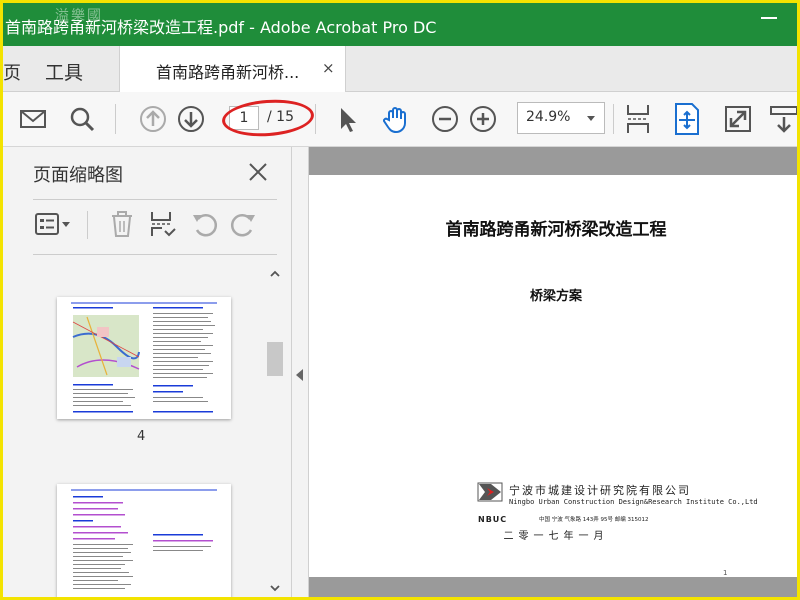 The width and height of the screenshot is (800, 600). Describe the element at coordinates (258, 172) in the screenshot. I see `close-icon` at that location.